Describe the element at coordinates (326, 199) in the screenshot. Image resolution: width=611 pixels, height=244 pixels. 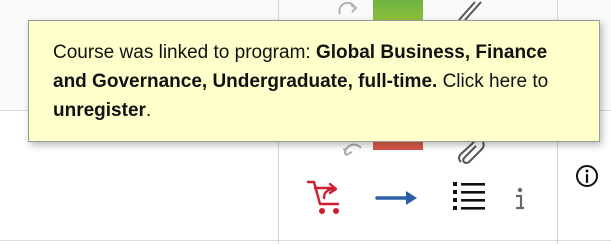
I see `cart-remove-icon` at that location.